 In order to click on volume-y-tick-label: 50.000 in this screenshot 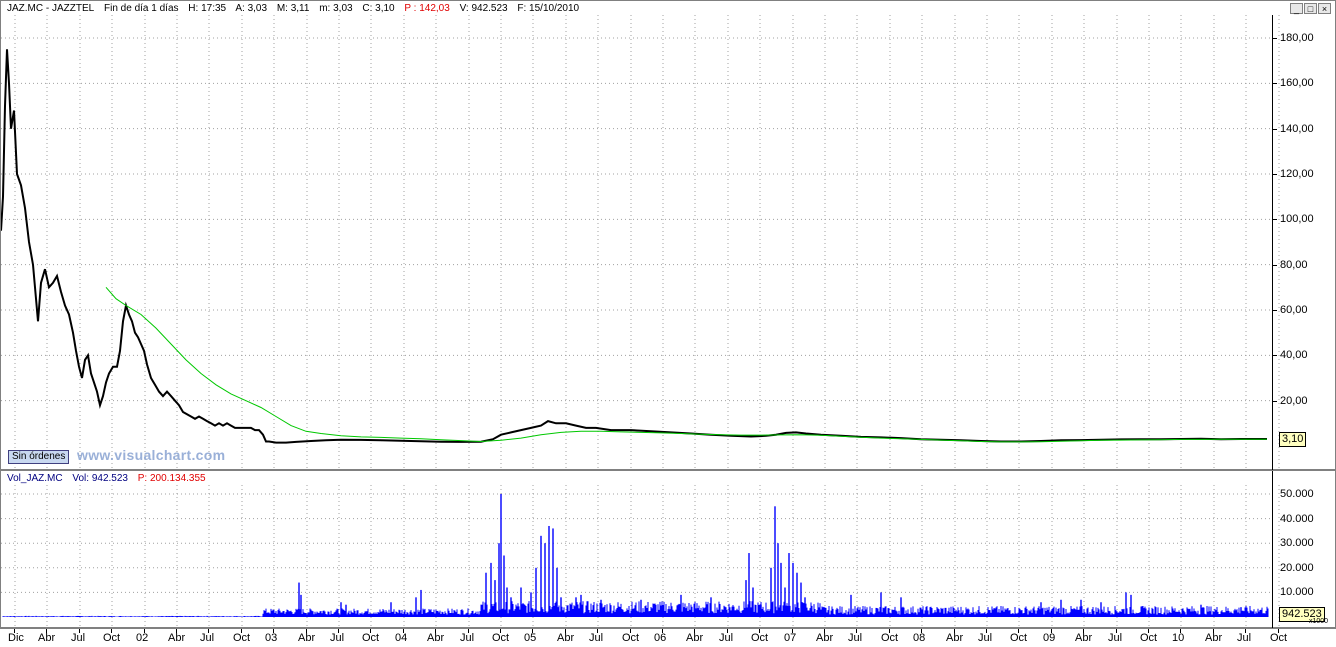, I will do `click(1297, 494)`.